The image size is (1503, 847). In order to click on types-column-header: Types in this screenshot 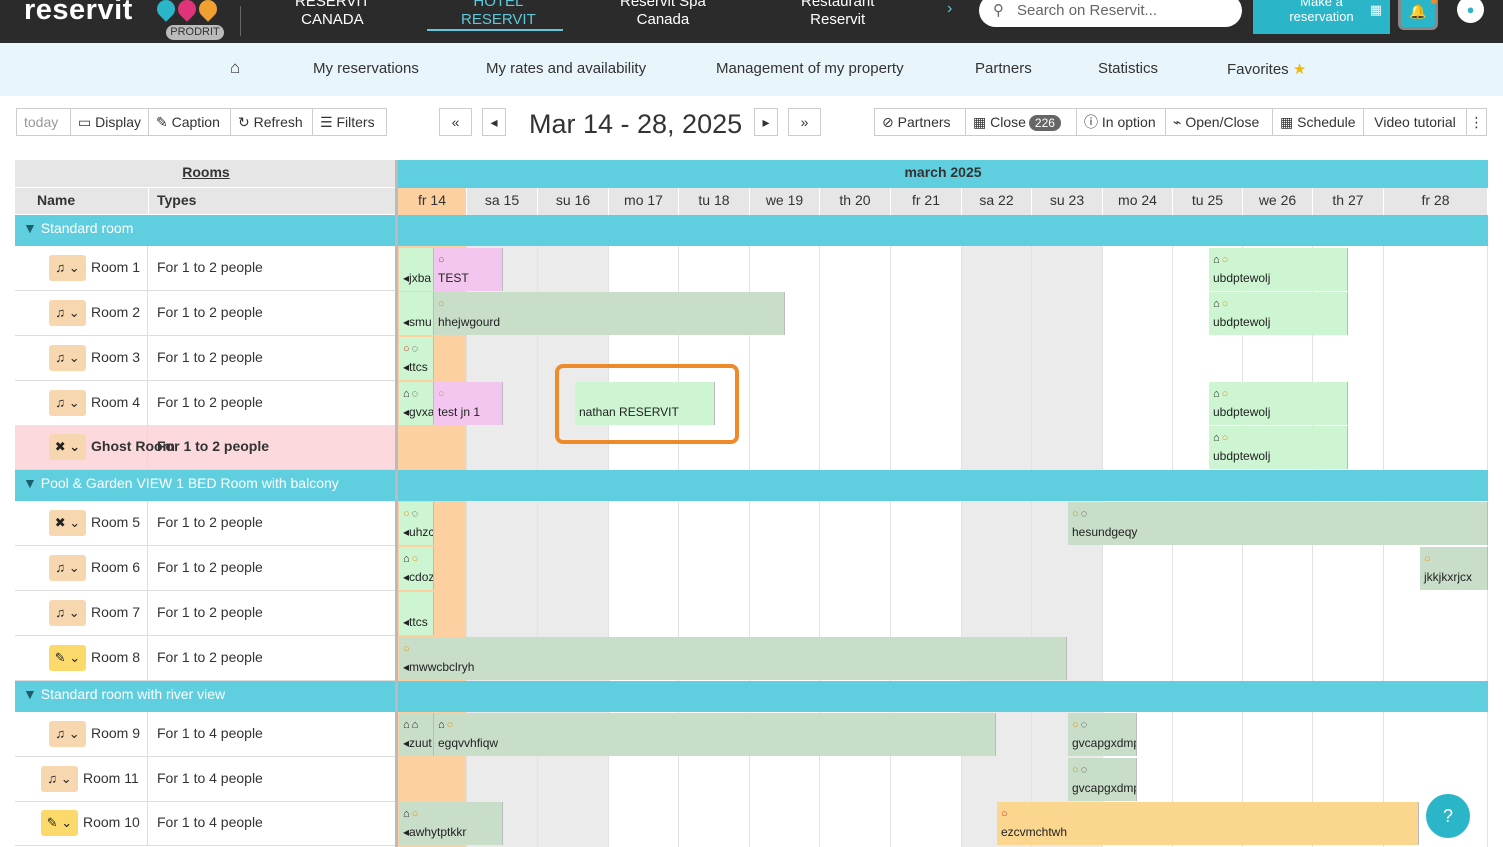, I will do `click(273, 201)`.